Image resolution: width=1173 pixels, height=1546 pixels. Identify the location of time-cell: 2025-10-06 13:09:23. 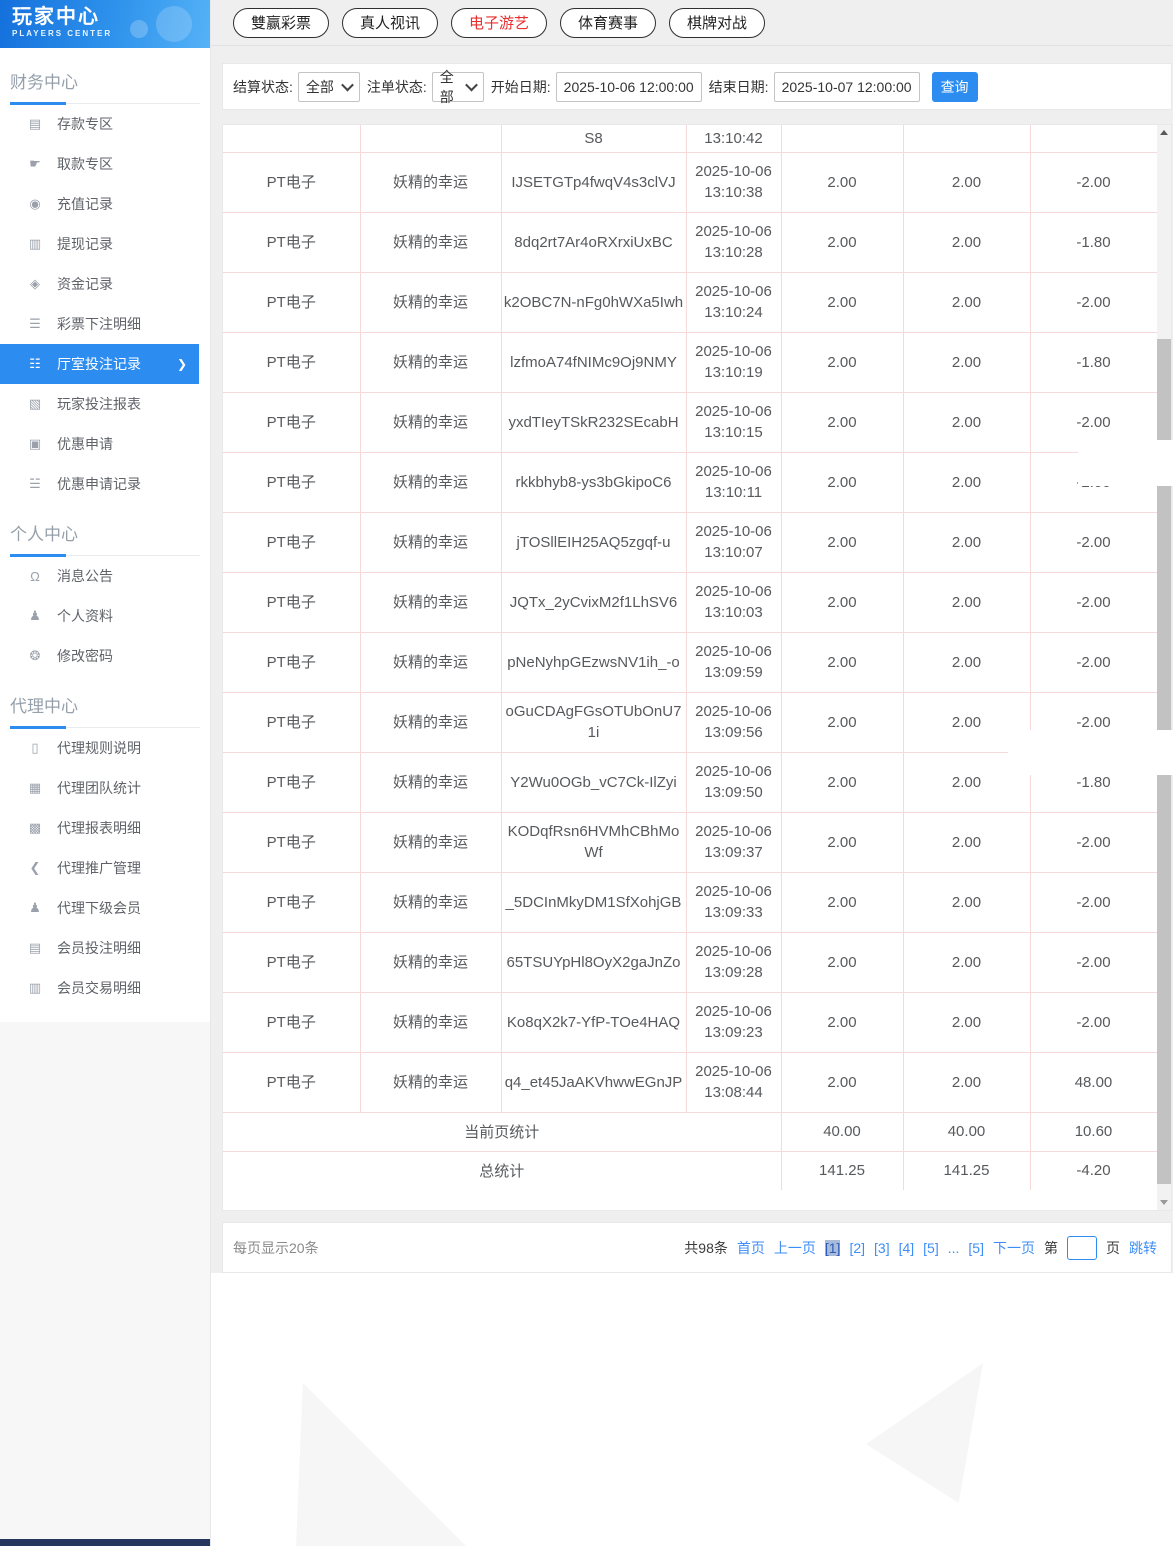
(733, 1022).